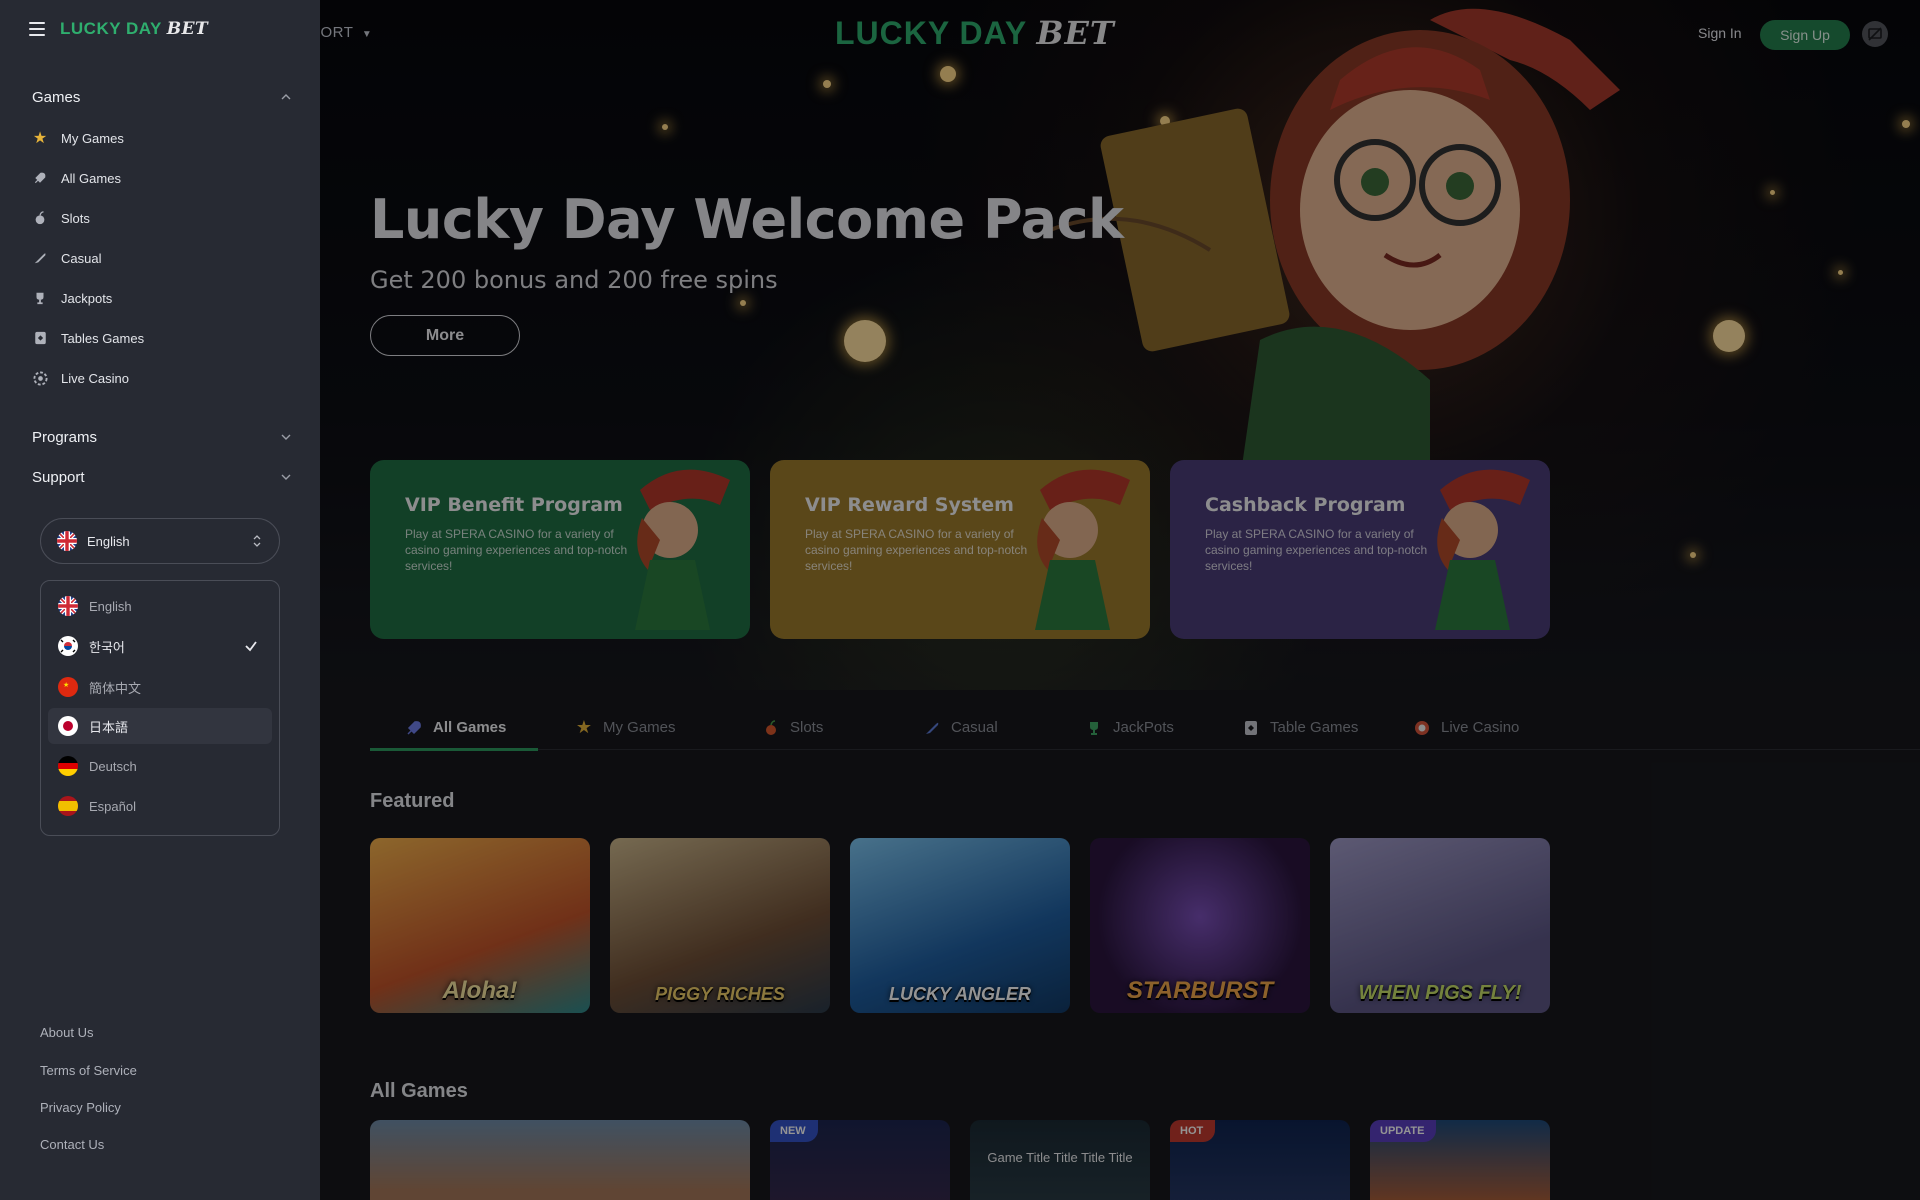  What do you see at coordinates (514, 505) in the screenshot?
I see `promo-title: VIP Benefit Program` at bounding box center [514, 505].